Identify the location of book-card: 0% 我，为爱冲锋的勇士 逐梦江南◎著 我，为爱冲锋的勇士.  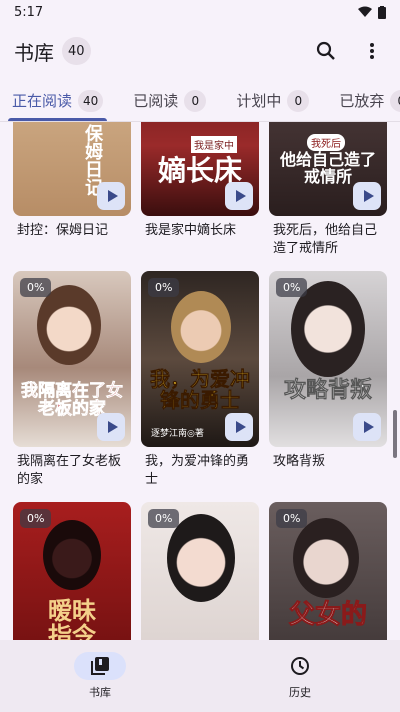
(200, 380).